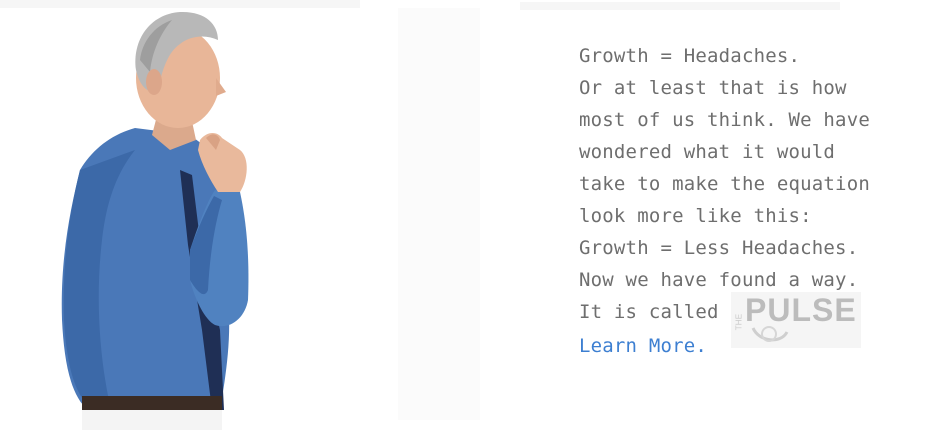 The width and height of the screenshot is (930, 430). I want to click on learn-more-link: Learn More., so click(643, 346).